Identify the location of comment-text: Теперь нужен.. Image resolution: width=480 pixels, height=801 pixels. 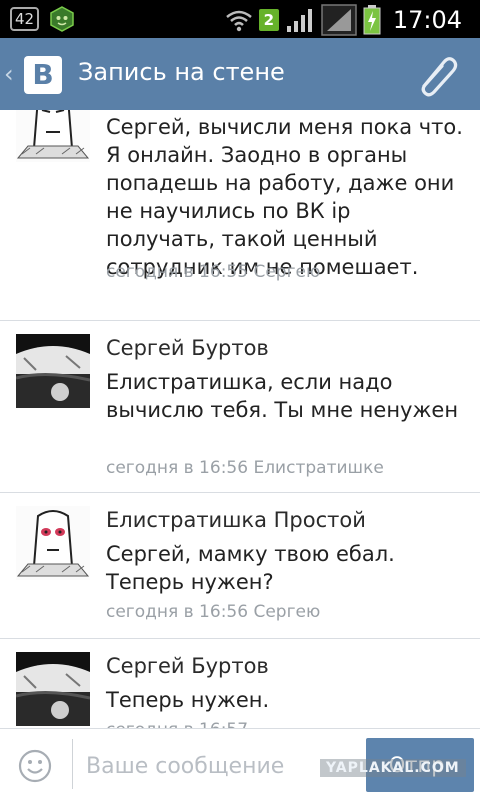
(188, 700).